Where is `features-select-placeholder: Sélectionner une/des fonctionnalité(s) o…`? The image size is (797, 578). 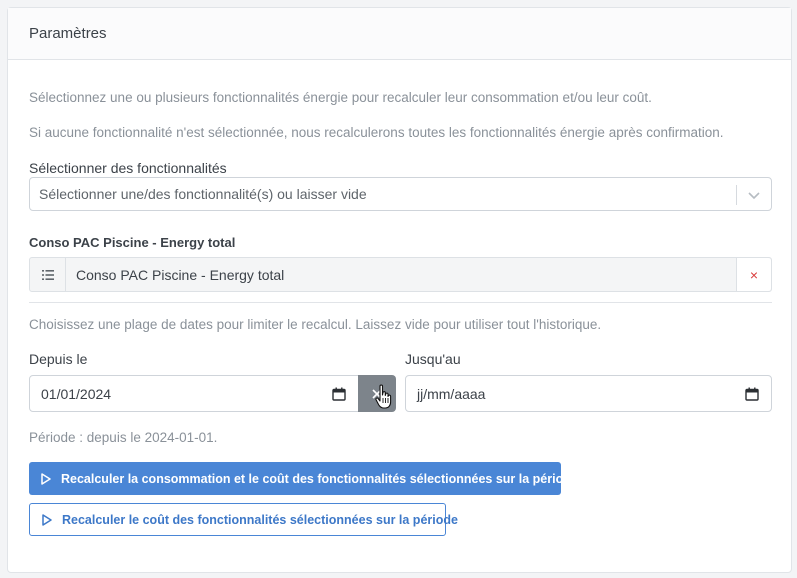 features-select-placeholder: Sélectionner une/des fonctionnalité(s) o… is located at coordinates (203, 194).